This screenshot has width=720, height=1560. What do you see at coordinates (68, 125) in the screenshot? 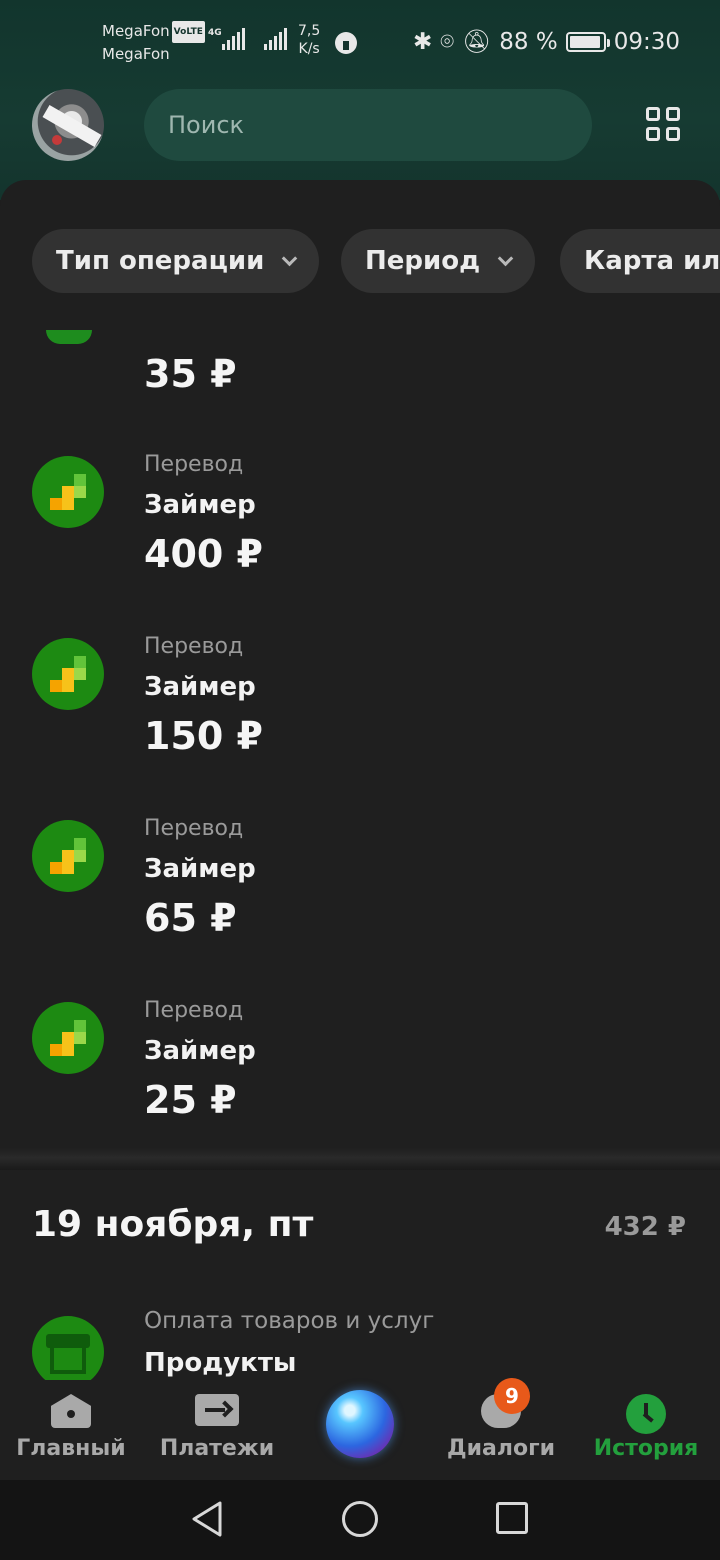
I see `avatar` at bounding box center [68, 125].